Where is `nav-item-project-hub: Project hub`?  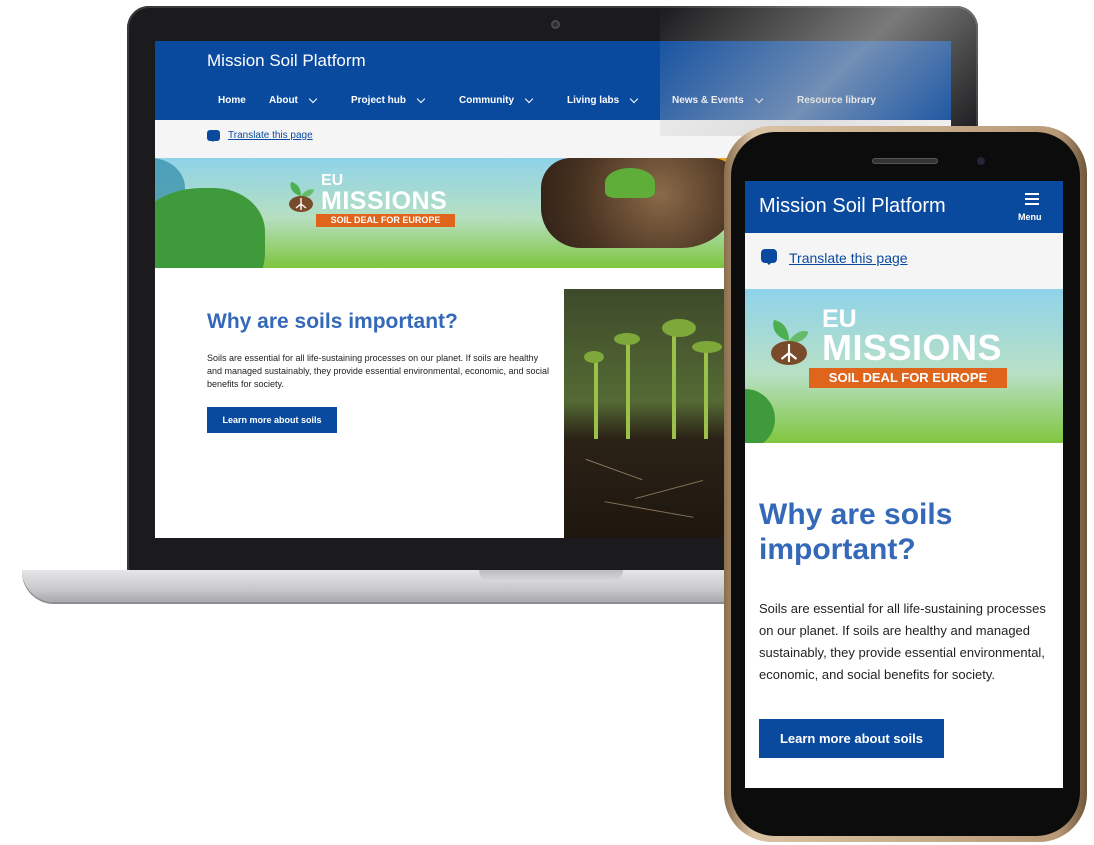
nav-item-project-hub: Project hub is located at coordinates (405, 100).